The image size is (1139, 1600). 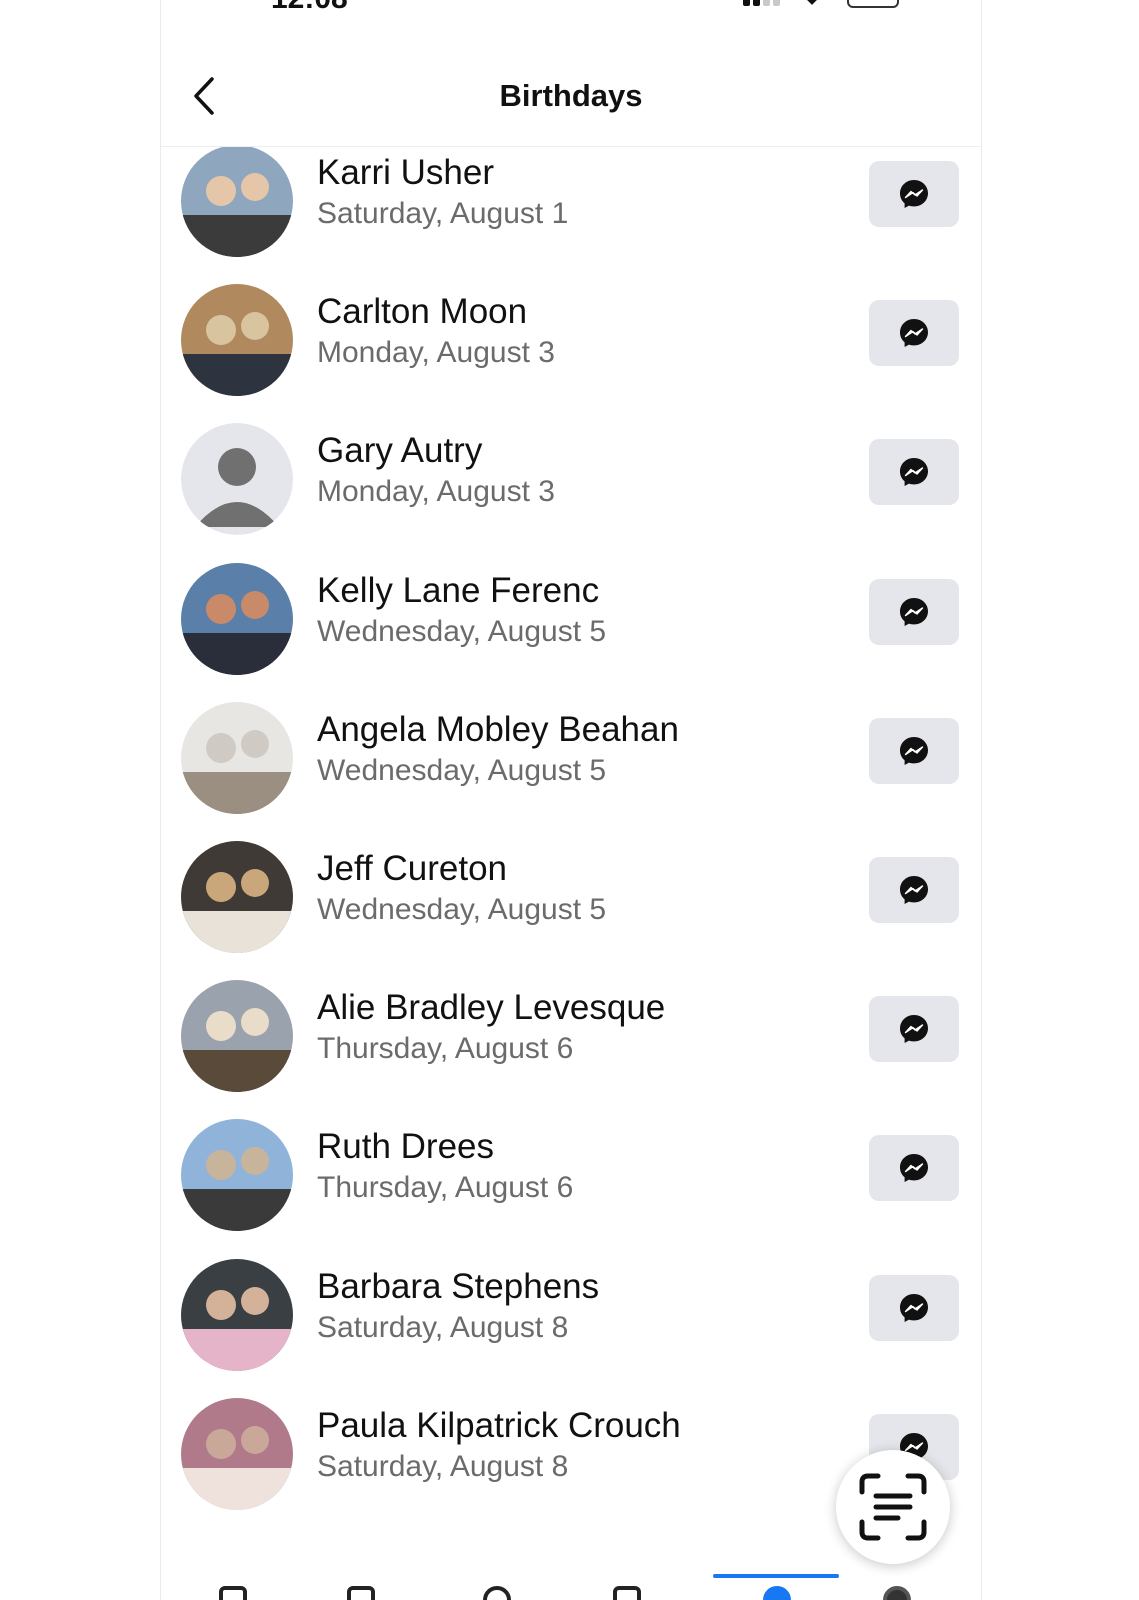 I want to click on birthday-date: Saturday, August 1, so click(x=443, y=213).